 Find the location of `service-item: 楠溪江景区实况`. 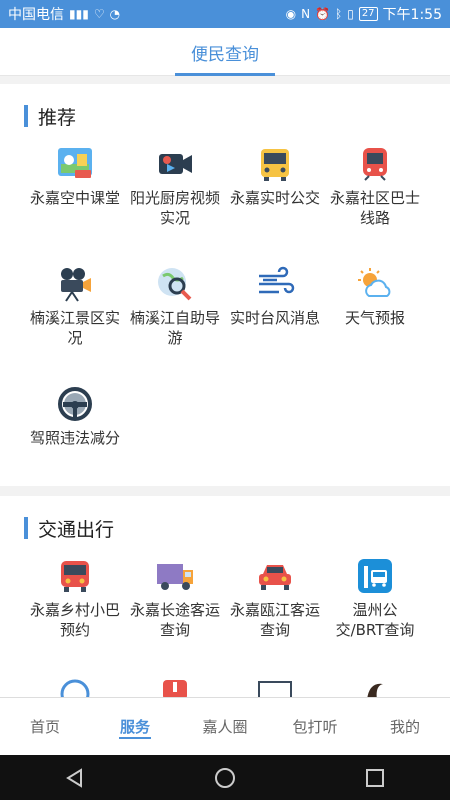

service-item: 楠溪江景区实况 is located at coordinates (75, 326).